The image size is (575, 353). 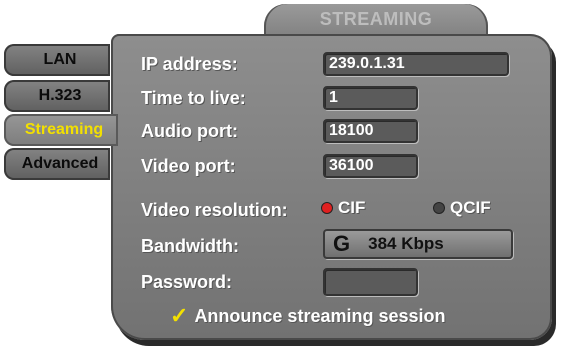 What do you see at coordinates (439, 208) in the screenshot?
I see `radio-unselected-icon` at bounding box center [439, 208].